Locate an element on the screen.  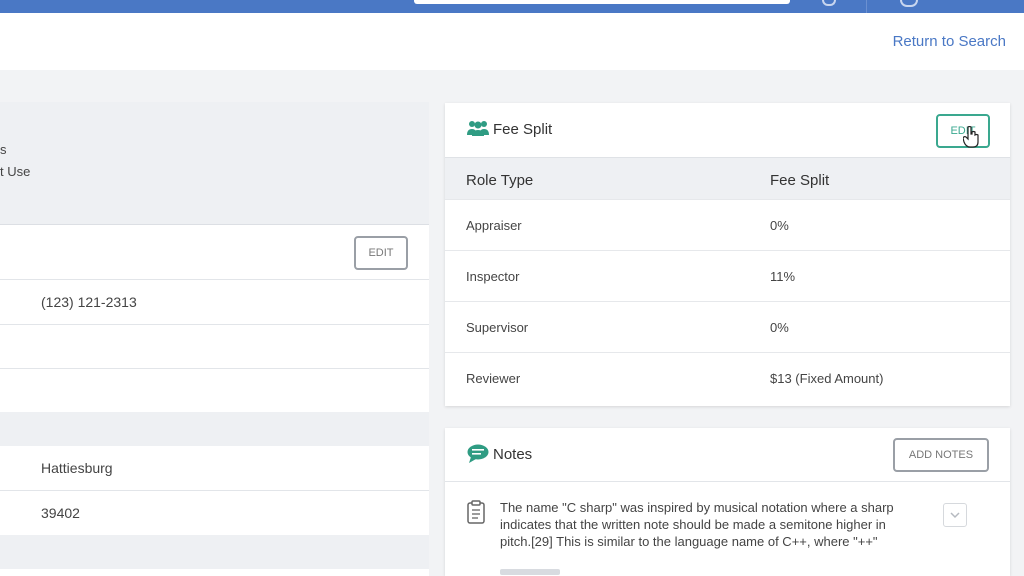
contact-edit-button: EDIT is located at coordinates (381, 253).